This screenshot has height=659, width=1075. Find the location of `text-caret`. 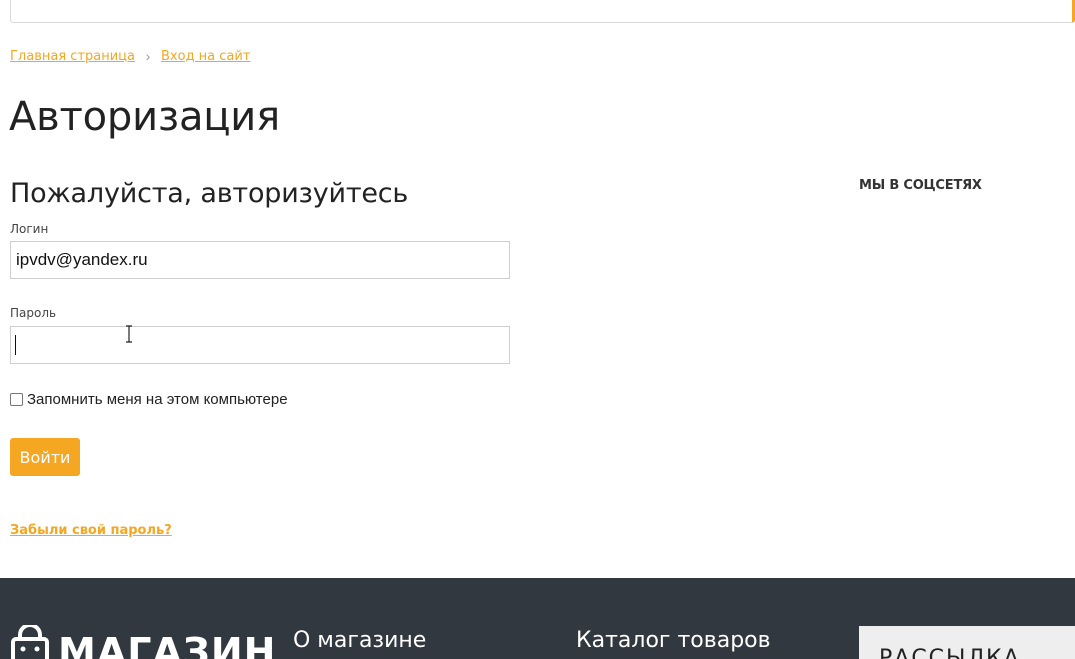

text-caret is located at coordinates (15, 345).